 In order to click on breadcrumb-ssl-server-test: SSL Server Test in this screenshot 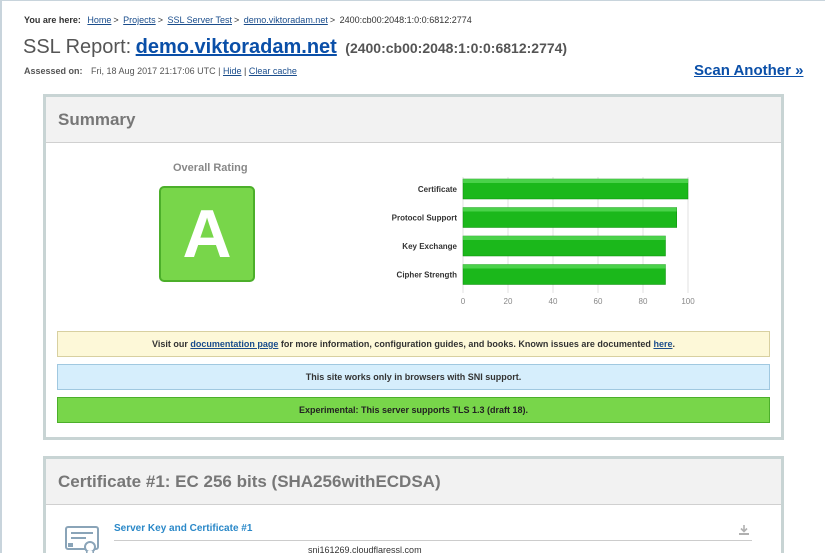, I will do `click(199, 20)`.